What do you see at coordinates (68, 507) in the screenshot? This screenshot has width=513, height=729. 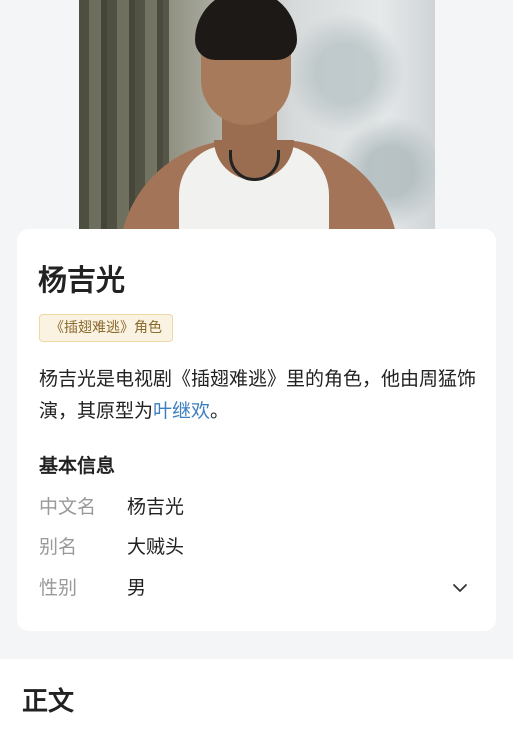 I see `info-key: 中文名` at bounding box center [68, 507].